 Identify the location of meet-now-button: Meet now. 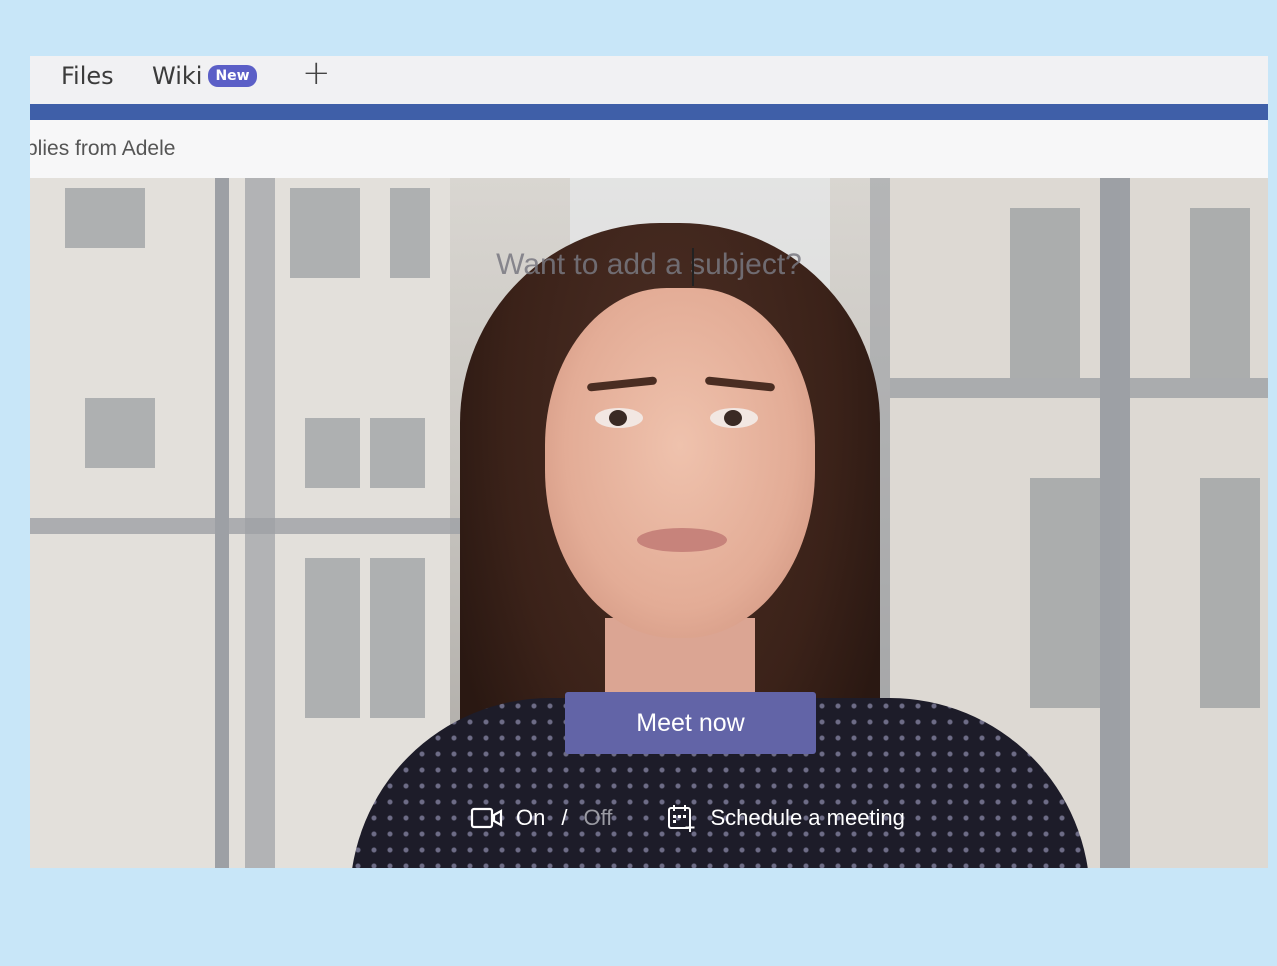
(690, 723).